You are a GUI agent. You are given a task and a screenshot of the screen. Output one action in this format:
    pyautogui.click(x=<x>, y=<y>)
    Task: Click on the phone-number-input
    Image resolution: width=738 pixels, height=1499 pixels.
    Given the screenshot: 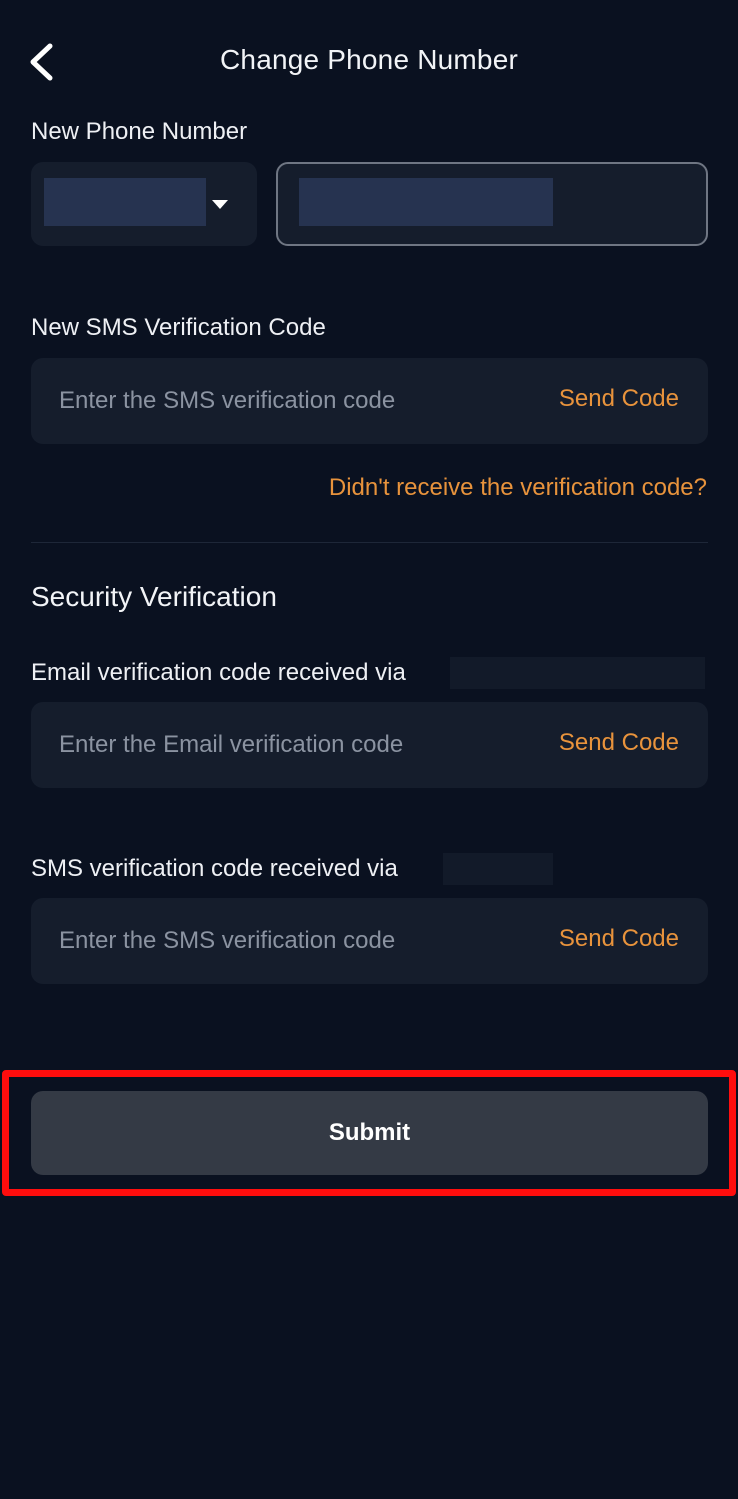 What is the action you would take?
    pyautogui.click(x=492, y=204)
    